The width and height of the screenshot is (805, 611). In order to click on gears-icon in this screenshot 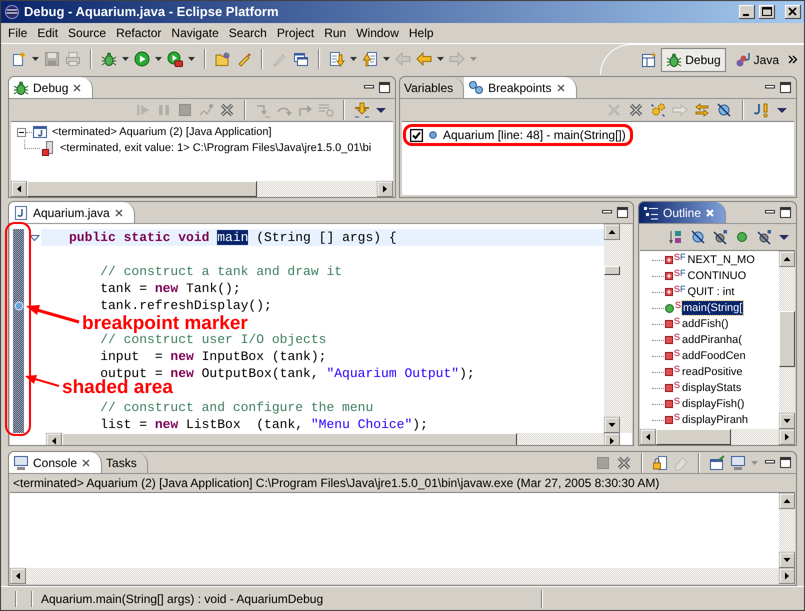, I will do `click(658, 110)`.